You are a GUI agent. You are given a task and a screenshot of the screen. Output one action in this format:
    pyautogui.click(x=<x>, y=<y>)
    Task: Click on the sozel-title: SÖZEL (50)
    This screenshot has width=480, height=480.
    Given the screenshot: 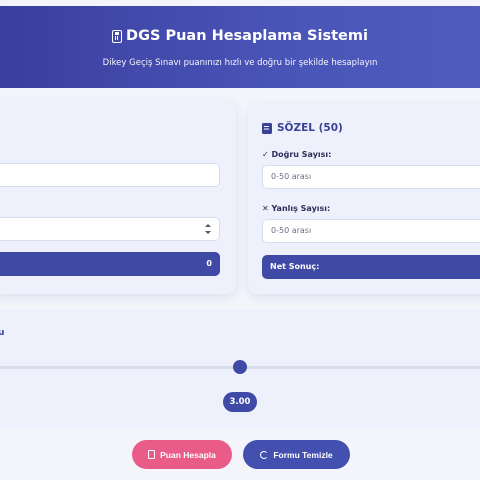 What is the action you would take?
    pyautogui.click(x=302, y=128)
    